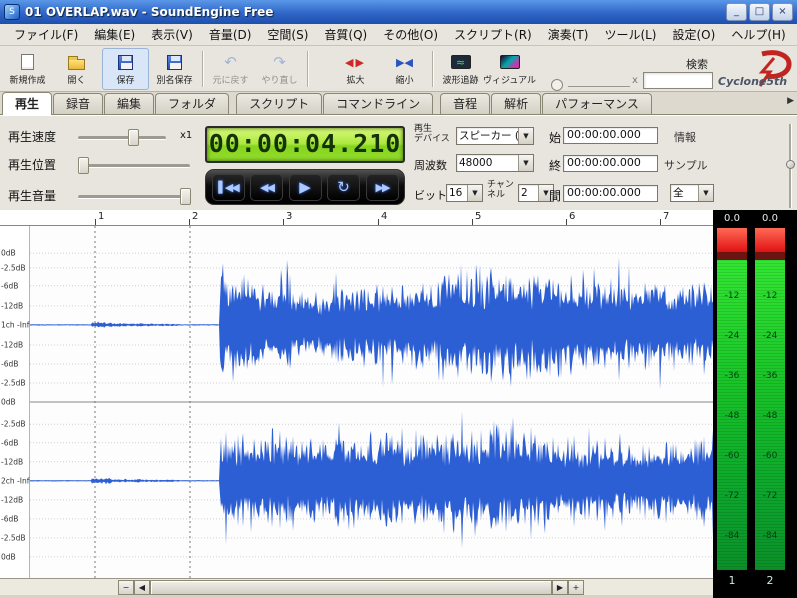 The width and height of the screenshot is (797, 598). Describe the element at coordinates (230, 69) in the screenshot. I see `undo-button: ↶ 元に戻す` at that location.